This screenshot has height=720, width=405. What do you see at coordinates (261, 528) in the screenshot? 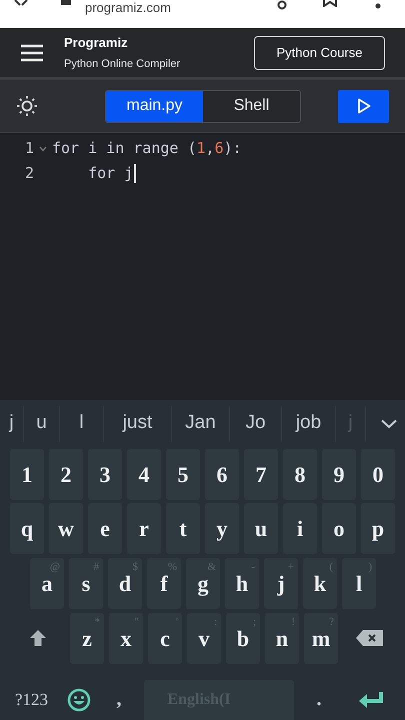
I see `key: u` at bounding box center [261, 528].